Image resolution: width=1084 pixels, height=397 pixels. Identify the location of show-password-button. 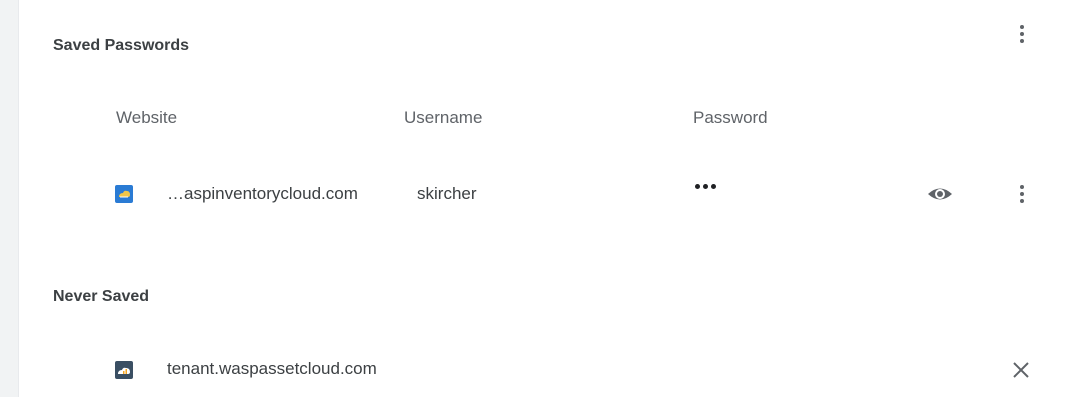
(940, 194).